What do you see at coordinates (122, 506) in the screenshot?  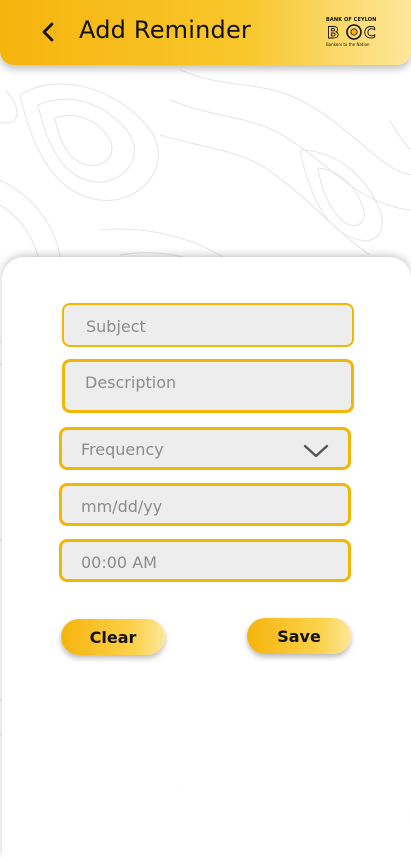 I see `date-placeholder: mm/dd/yy` at bounding box center [122, 506].